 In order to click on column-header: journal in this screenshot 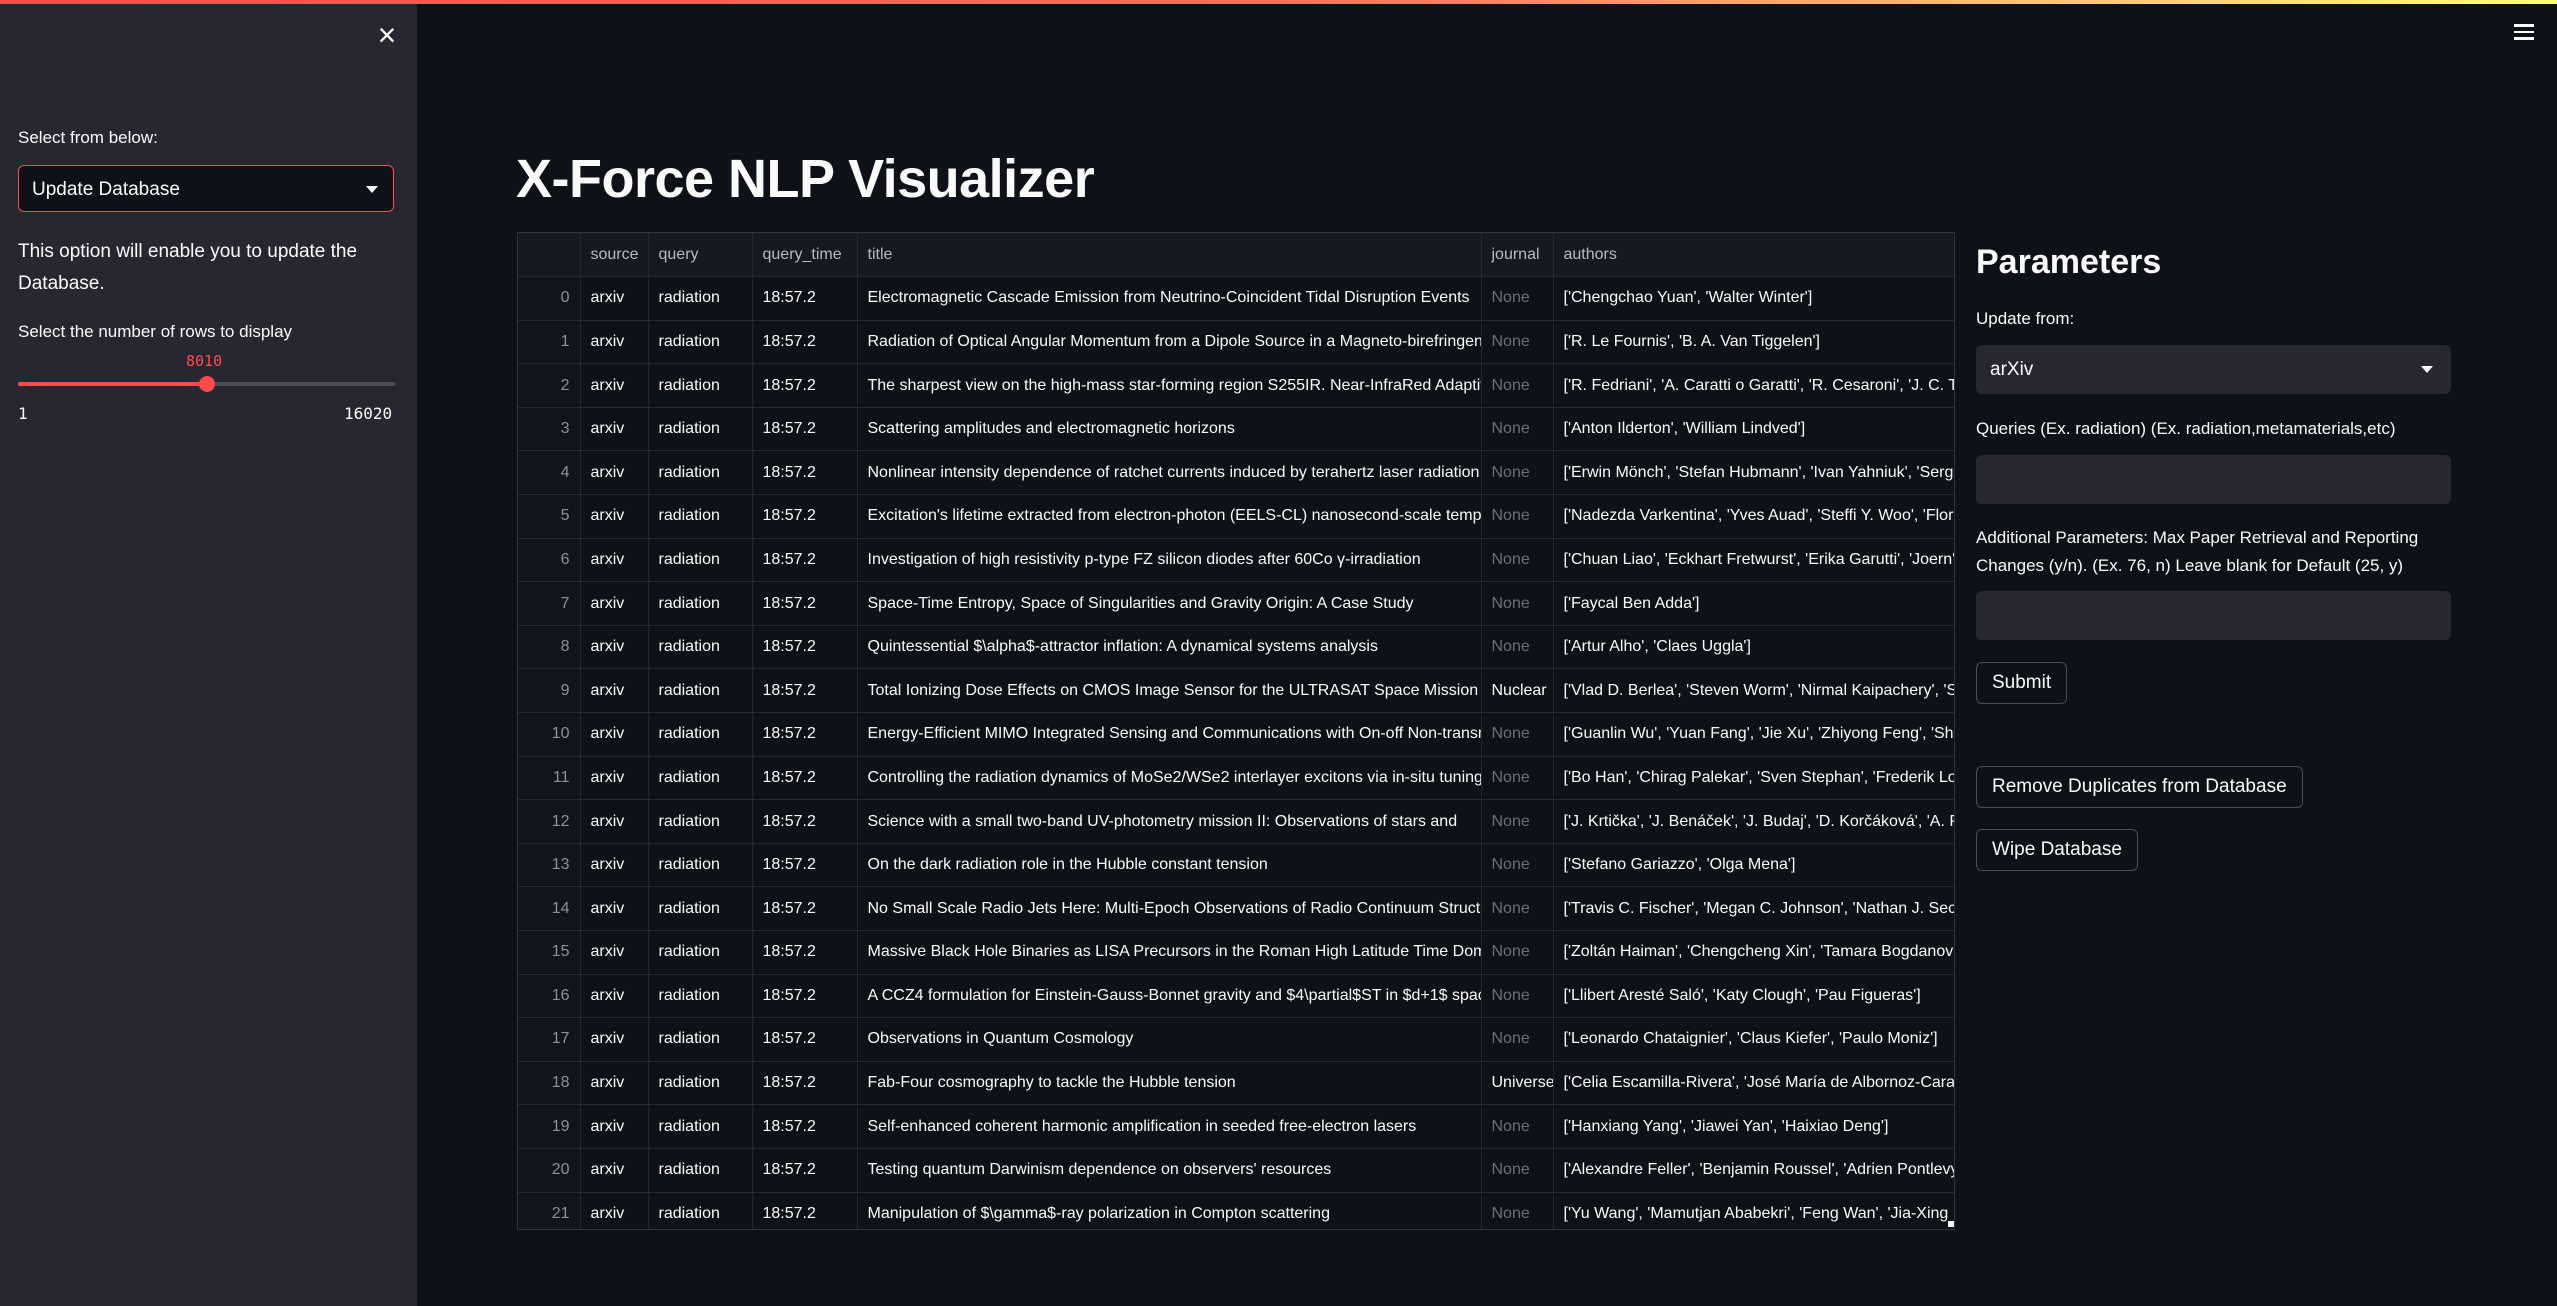, I will do `click(1517, 255)`.